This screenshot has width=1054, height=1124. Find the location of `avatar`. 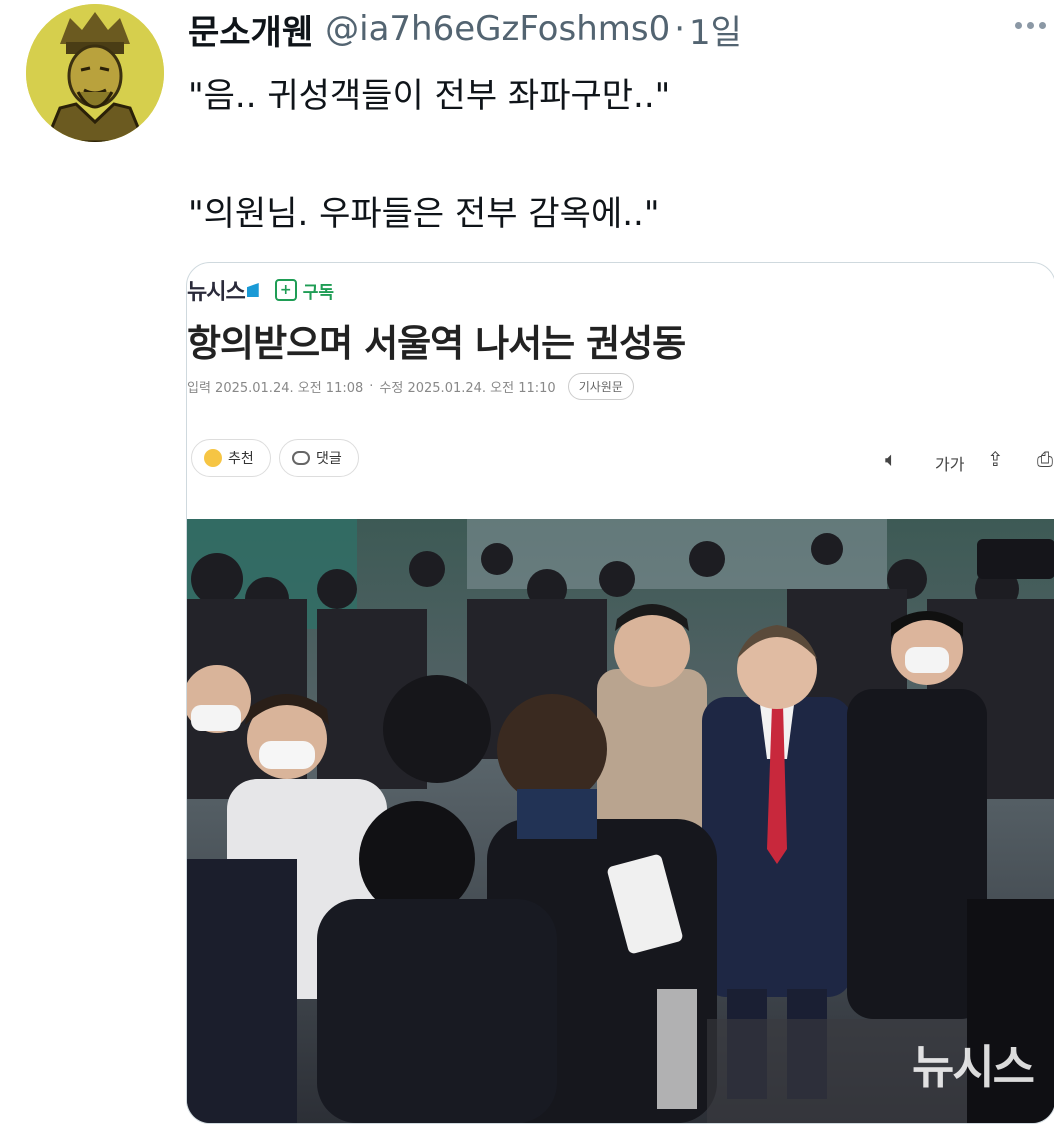

avatar is located at coordinates (95, 73).